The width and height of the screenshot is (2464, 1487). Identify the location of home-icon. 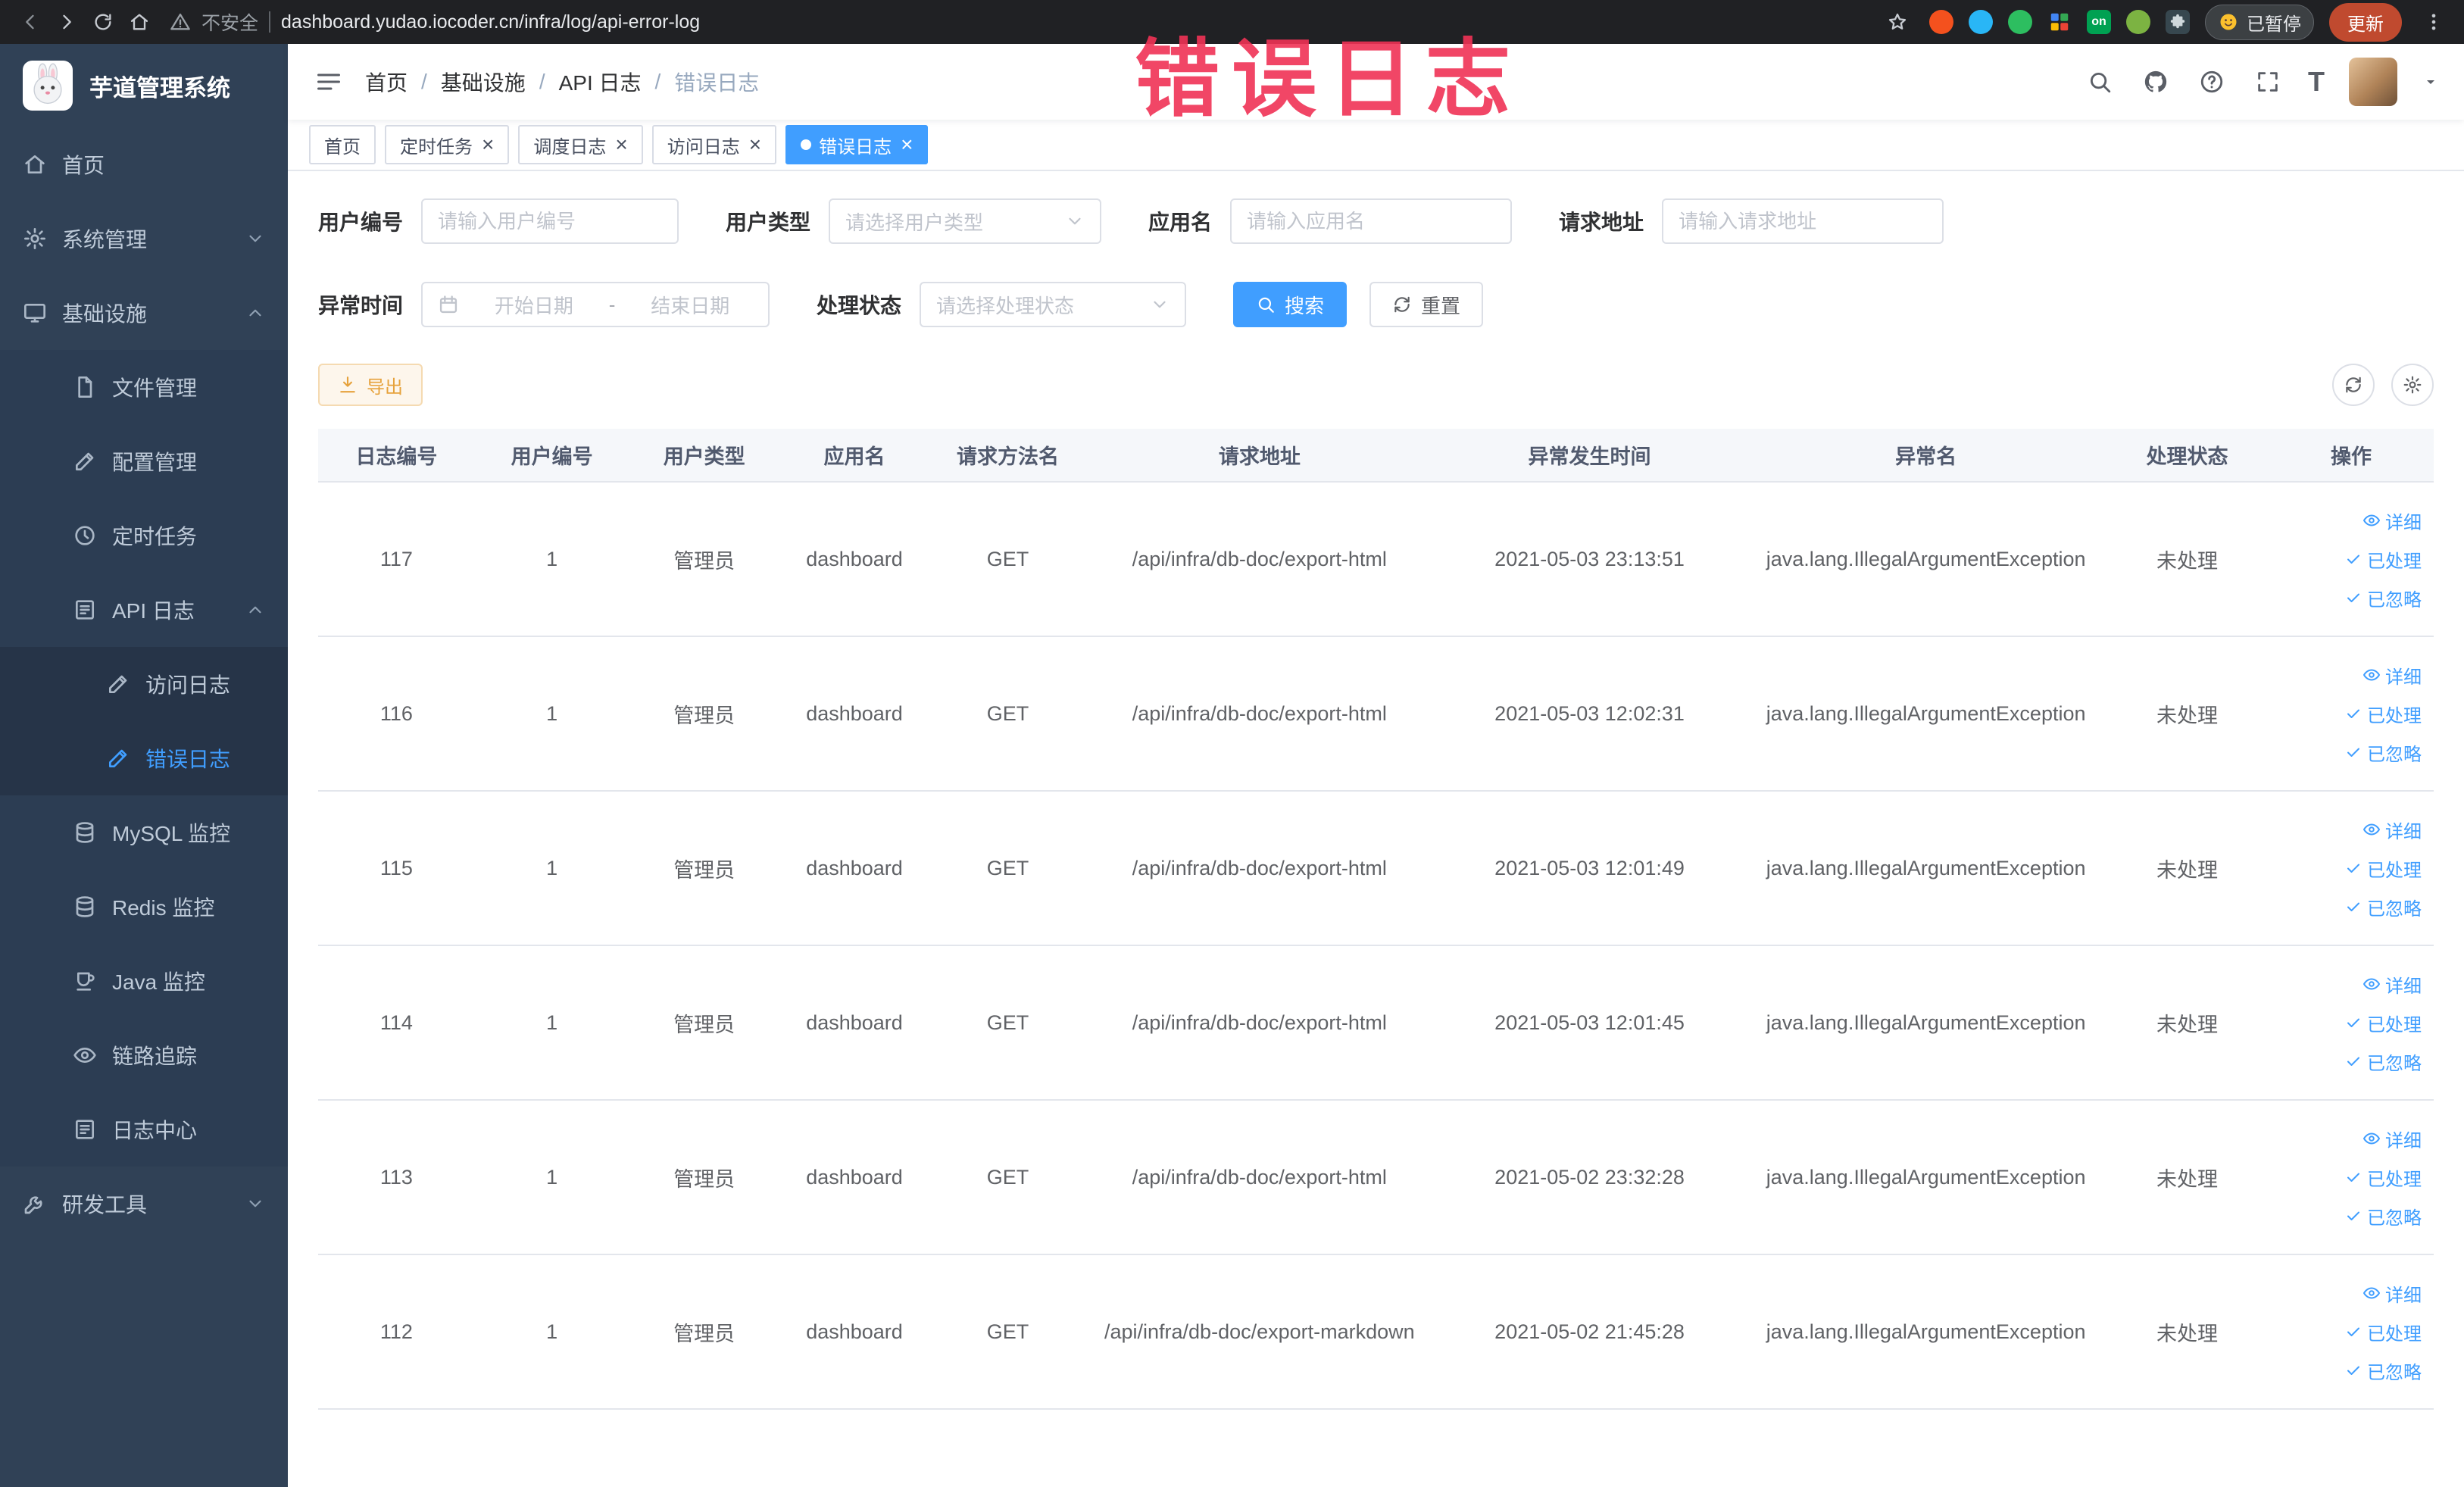
(139, 22).